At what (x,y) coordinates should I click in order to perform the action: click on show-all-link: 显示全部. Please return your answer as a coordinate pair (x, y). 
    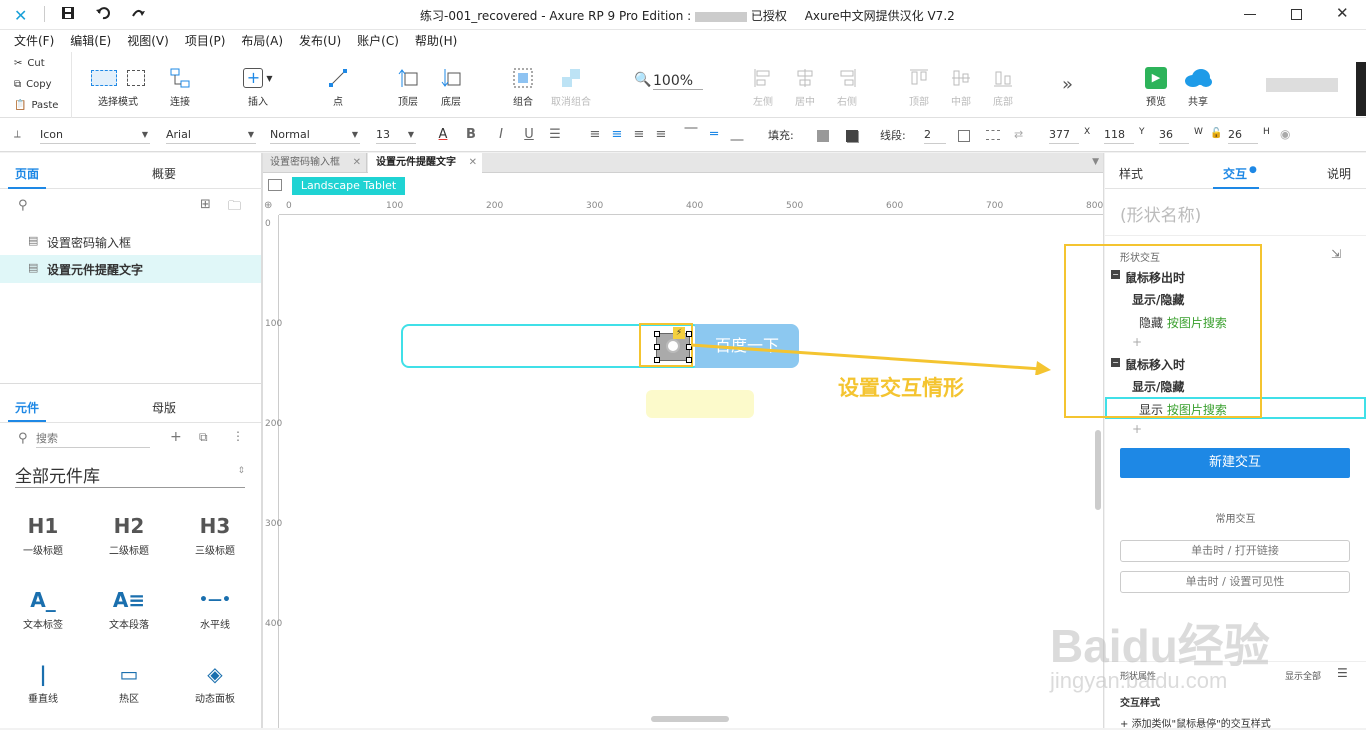
    Looking at the image, I should click on (1303, 675).